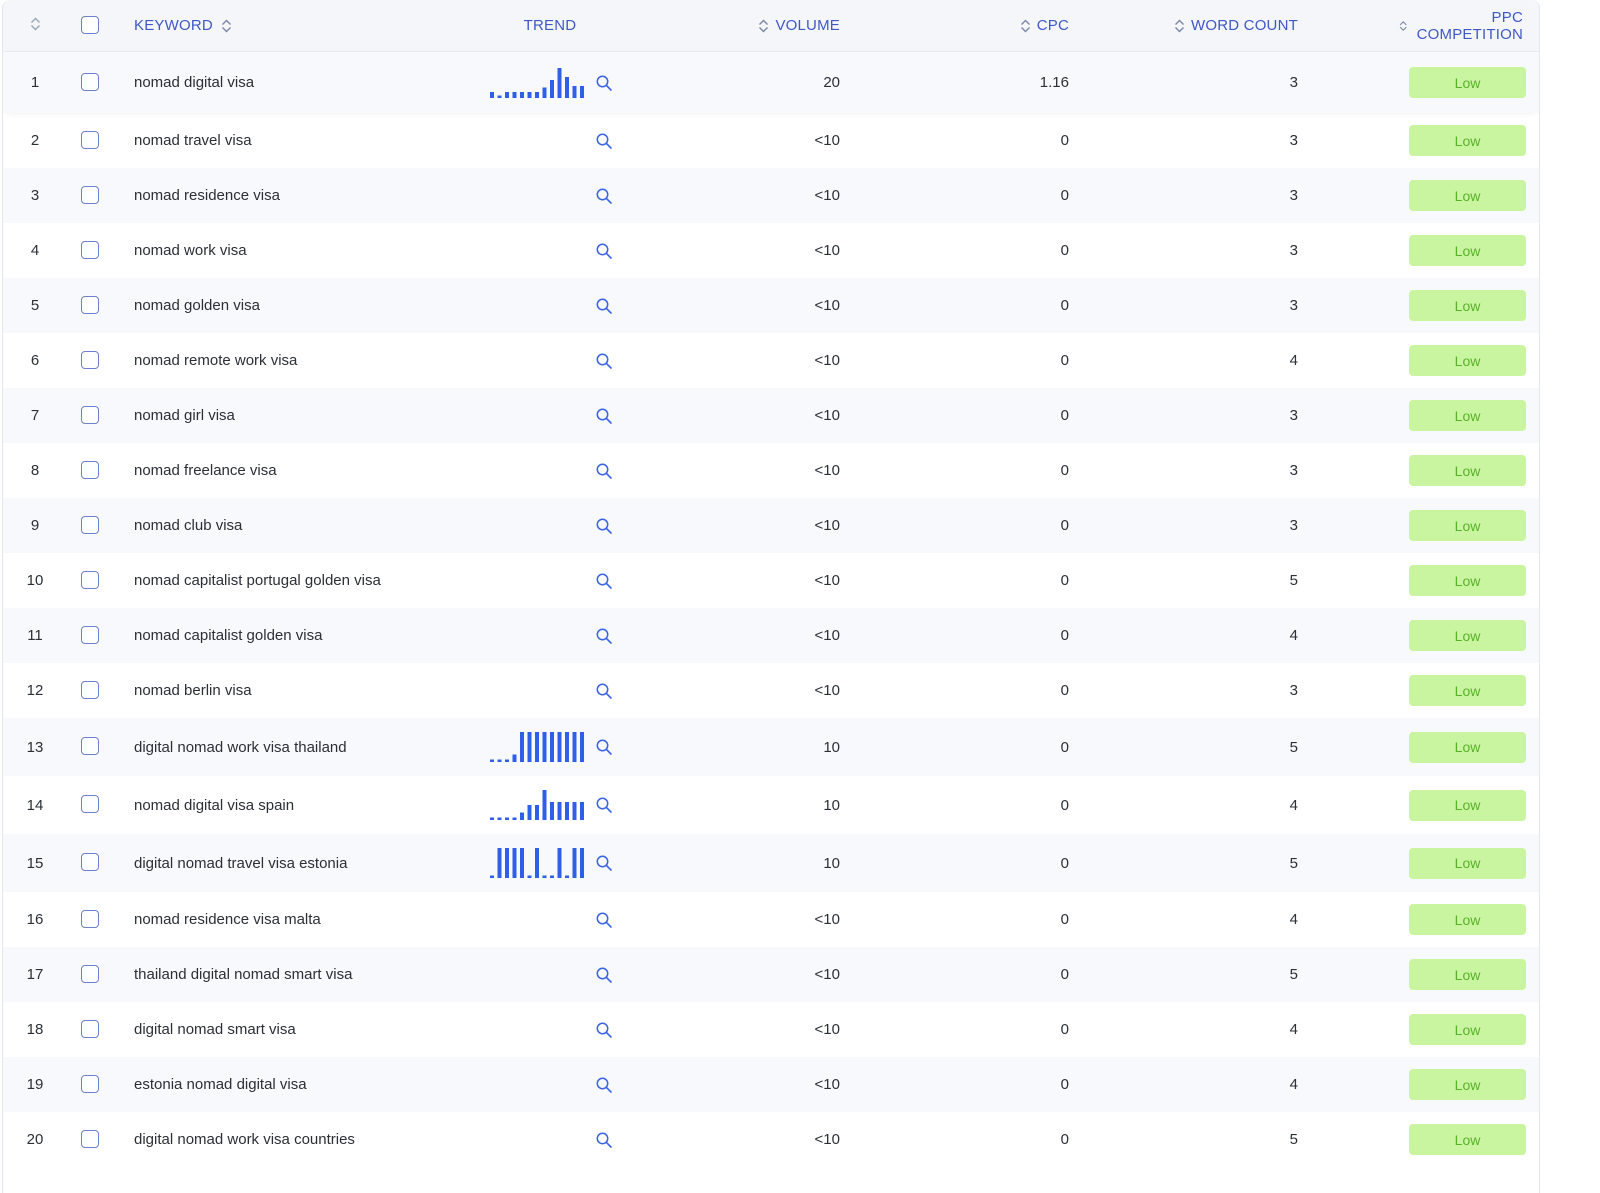  What do you see at coordinates (771, 525) in the screenshot?
I see `table-row: 9 nomad club visa <10 0 3 Low` at bounding box center [771, 525].